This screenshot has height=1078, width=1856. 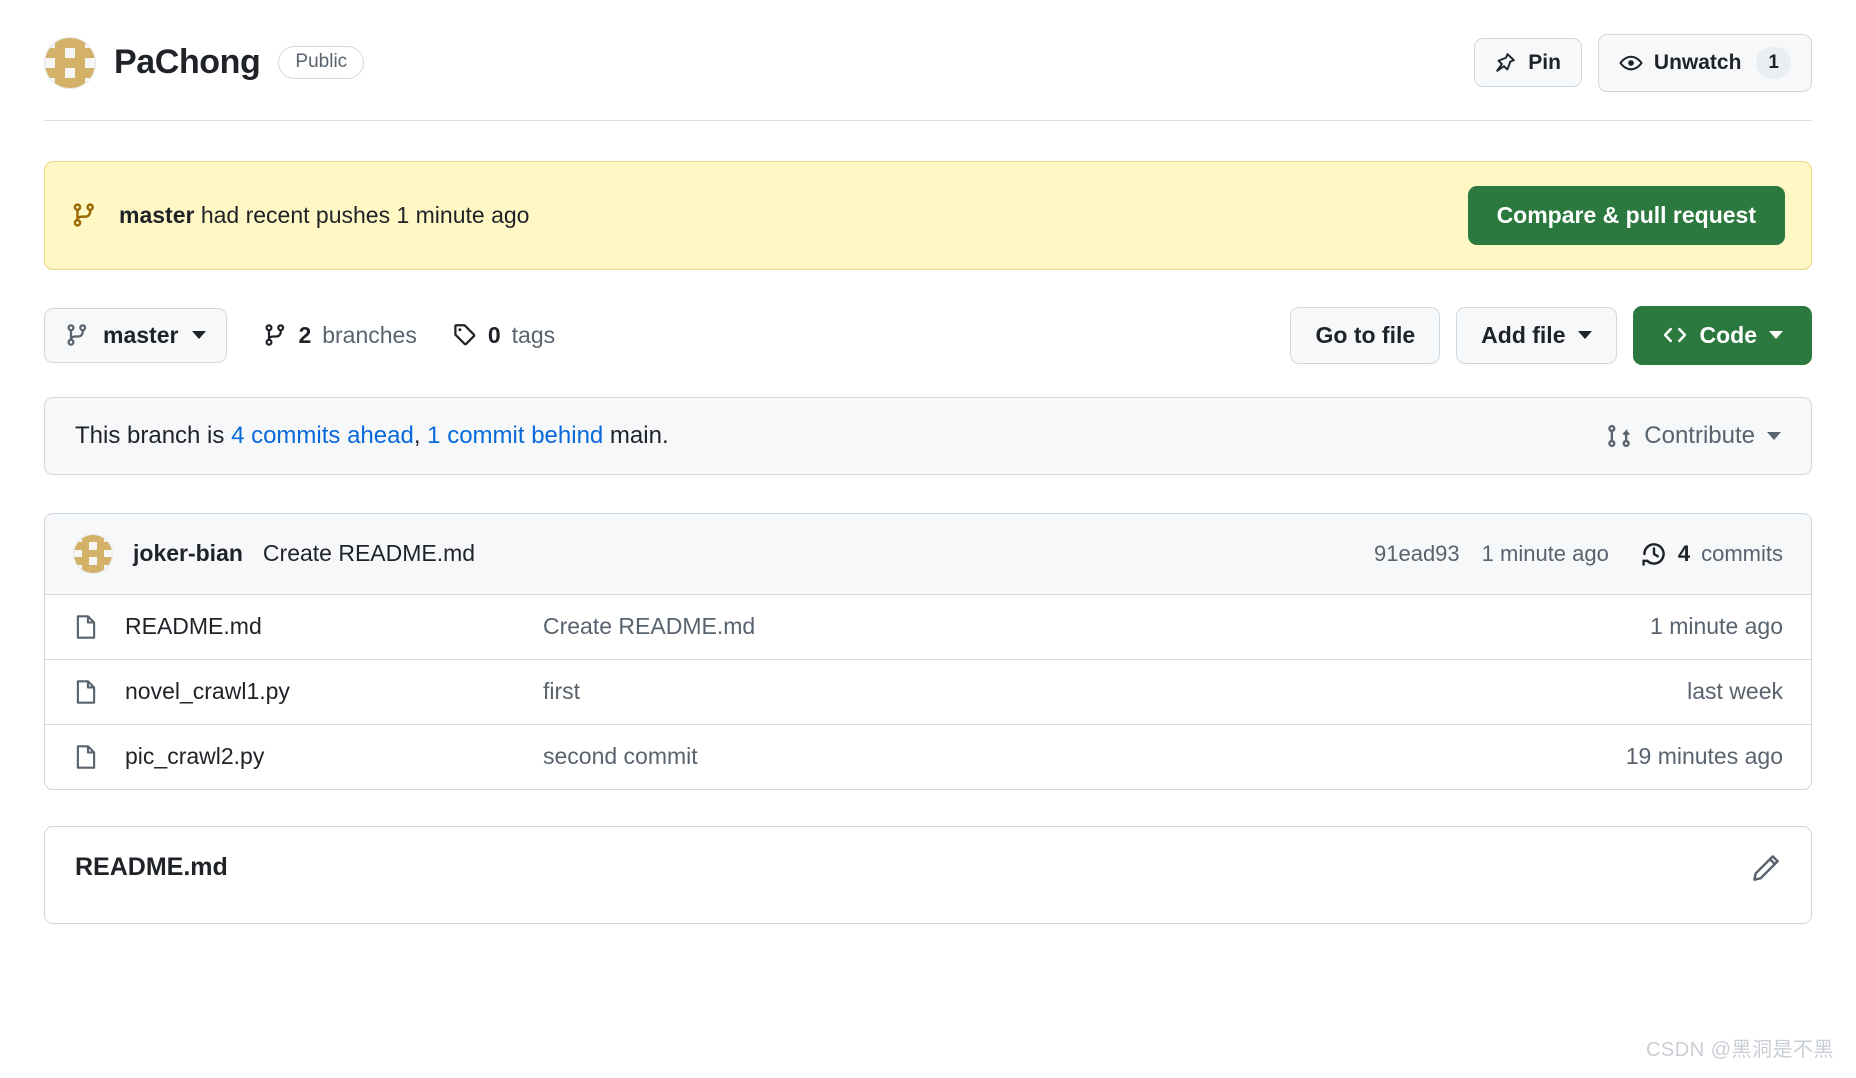 I want to click on code-icon, so click(x=1675, y=335).